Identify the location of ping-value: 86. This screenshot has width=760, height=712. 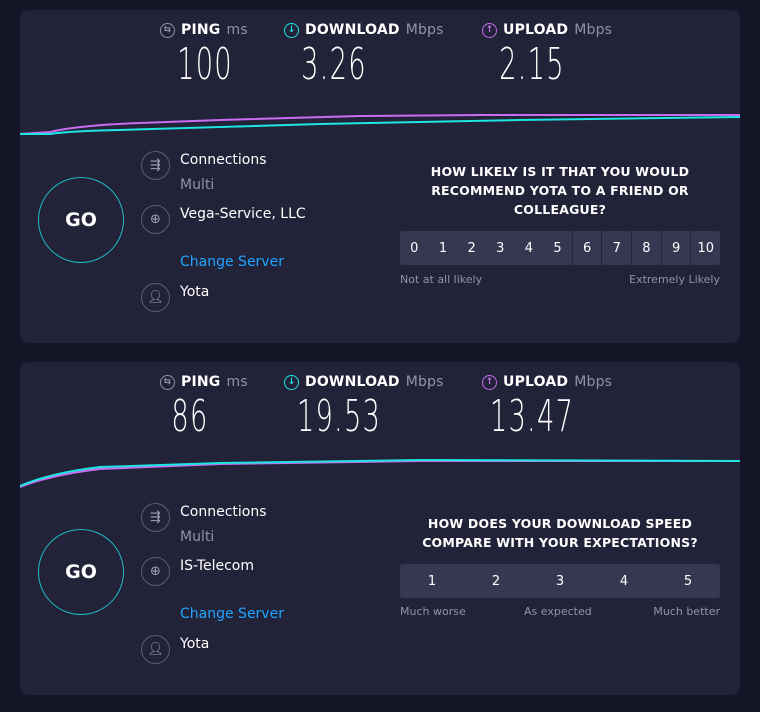
(190, 416).